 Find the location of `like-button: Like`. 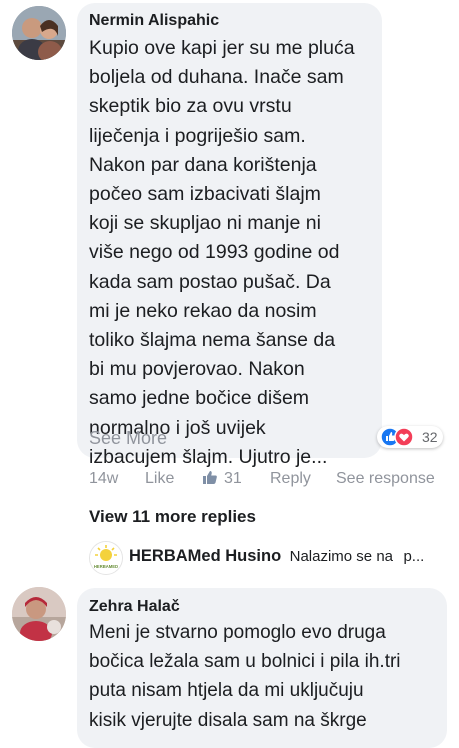

like-button: Like is located at coordinates (159, 479).